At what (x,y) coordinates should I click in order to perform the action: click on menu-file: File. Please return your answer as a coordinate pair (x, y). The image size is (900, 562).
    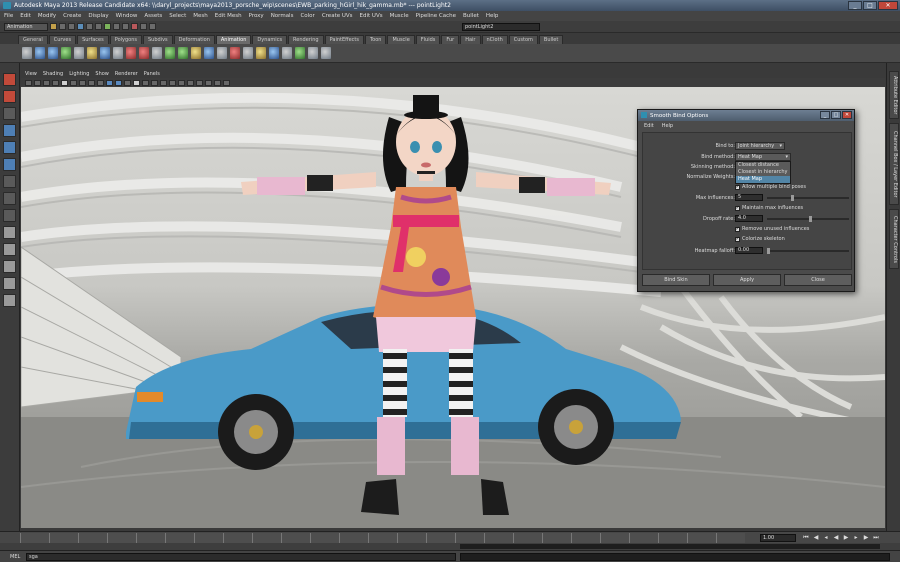
    Looking at the image, I should click on (8, 16).